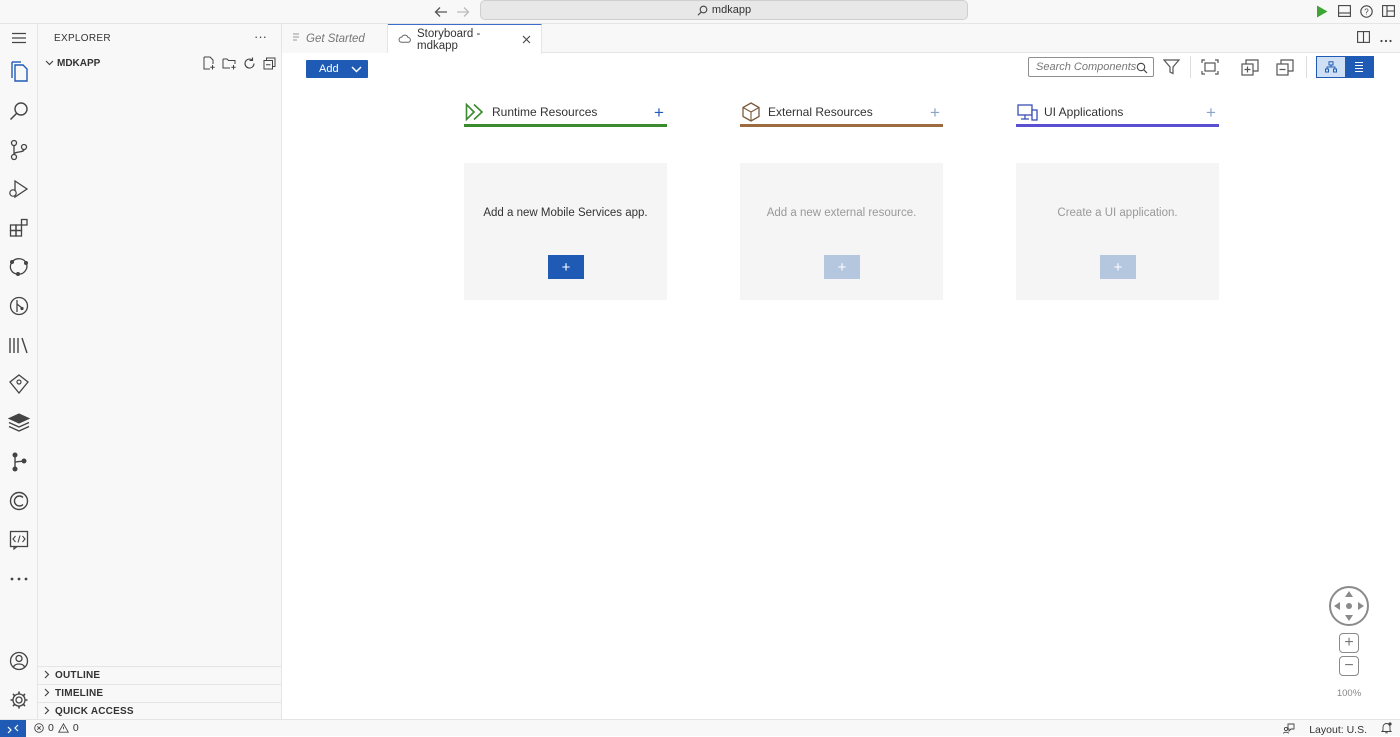  Describe the element at coordinates (526, 39) in the screenshot. I see `close-tab-icon` at that location.